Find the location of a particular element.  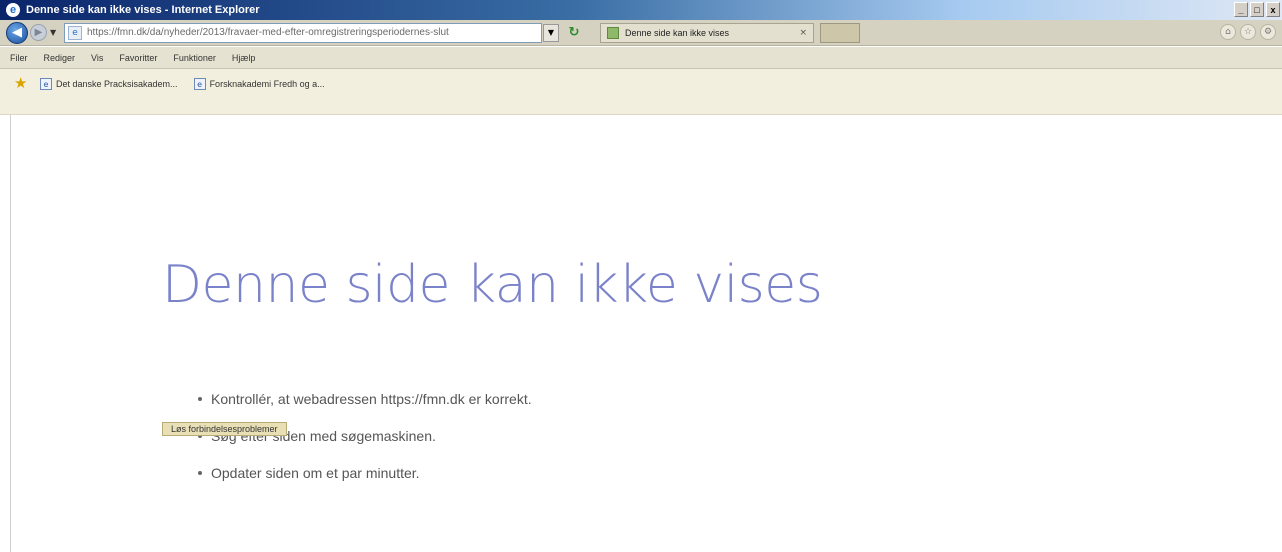

list-item: Opdater siden om et par minutter. is located at coordinates (365, 472).